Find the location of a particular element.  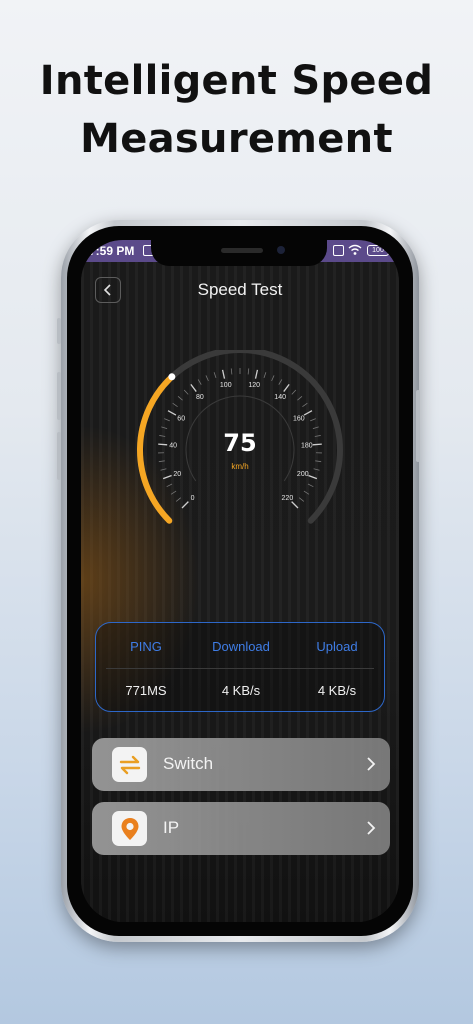

gauge-tick-label: 60 is located at coordinates (181, 418).